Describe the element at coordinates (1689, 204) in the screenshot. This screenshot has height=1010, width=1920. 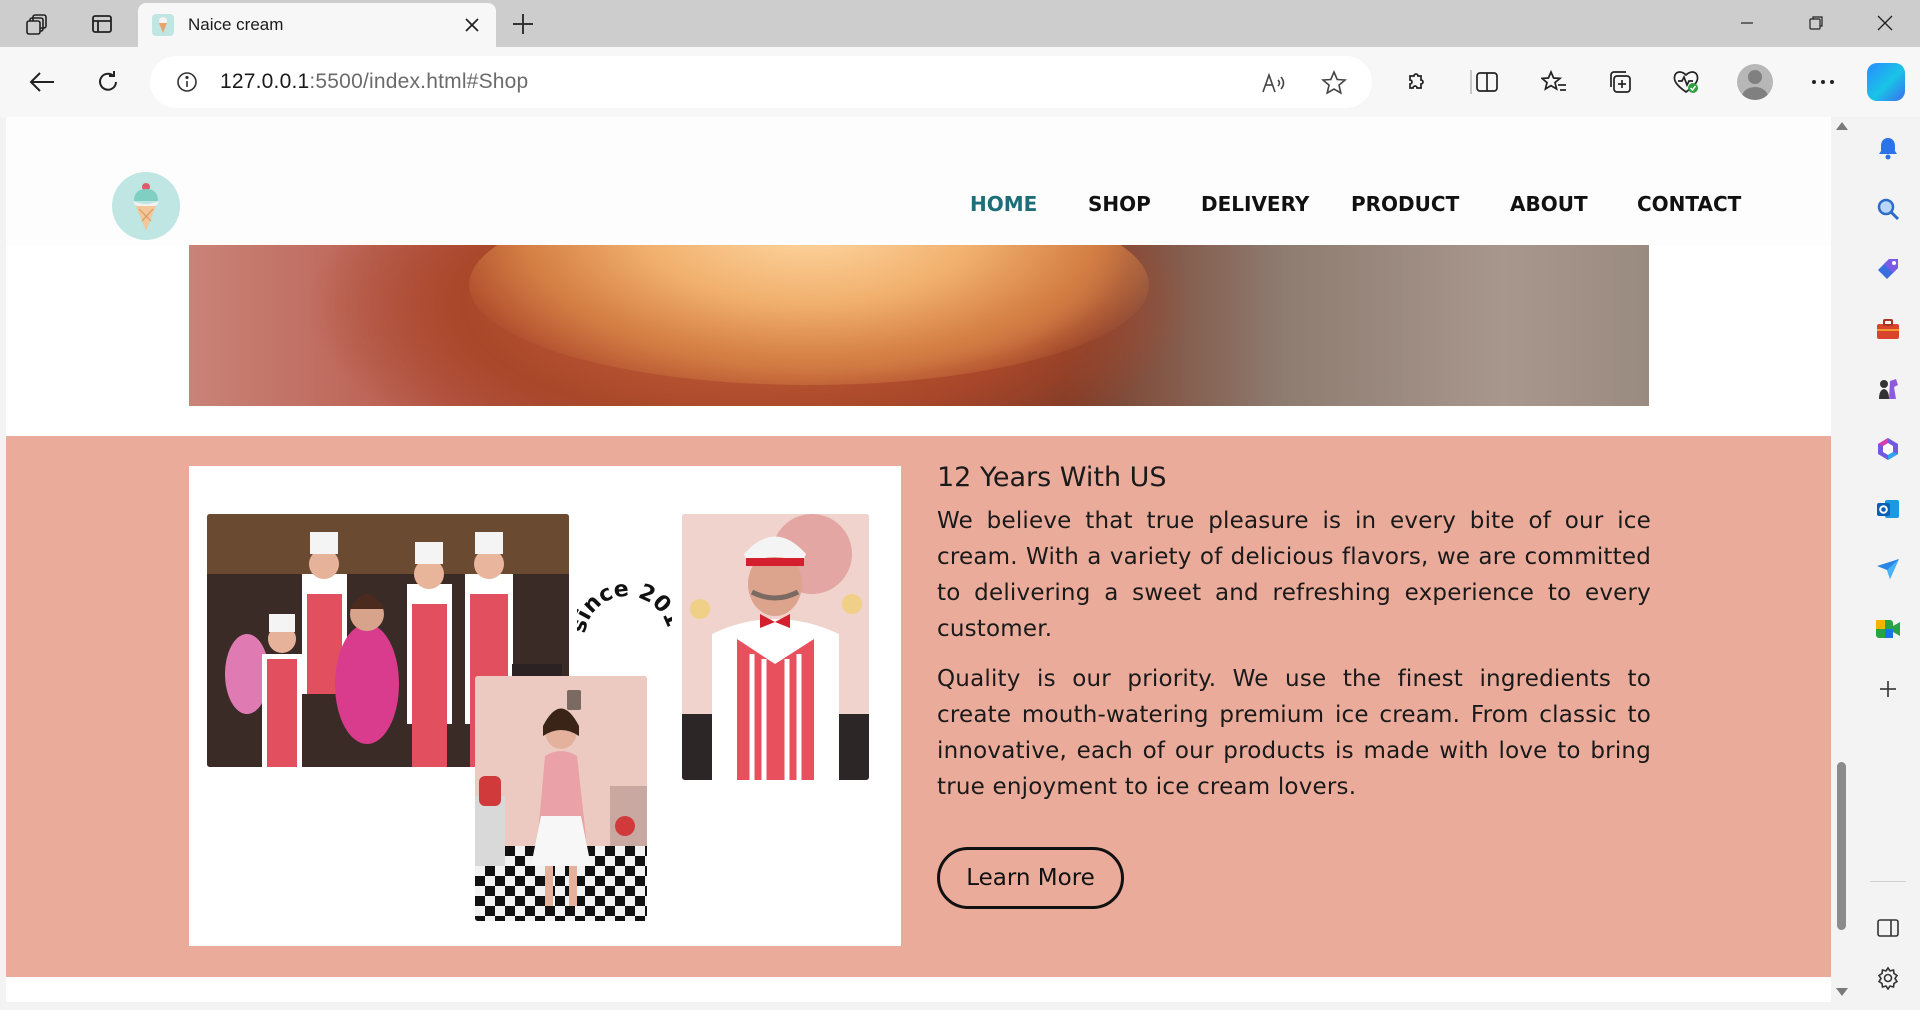
I see `nav-contact: CONTACT` at that location.